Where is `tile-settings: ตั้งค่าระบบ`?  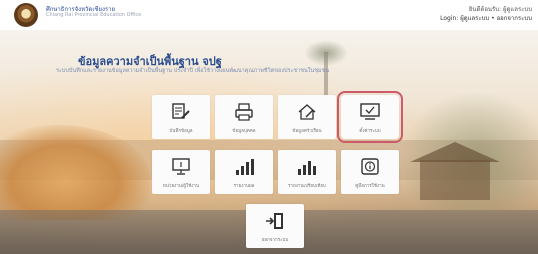
tile-settings: ตั้งค่าระบบ is located at coordinates (370, 117).